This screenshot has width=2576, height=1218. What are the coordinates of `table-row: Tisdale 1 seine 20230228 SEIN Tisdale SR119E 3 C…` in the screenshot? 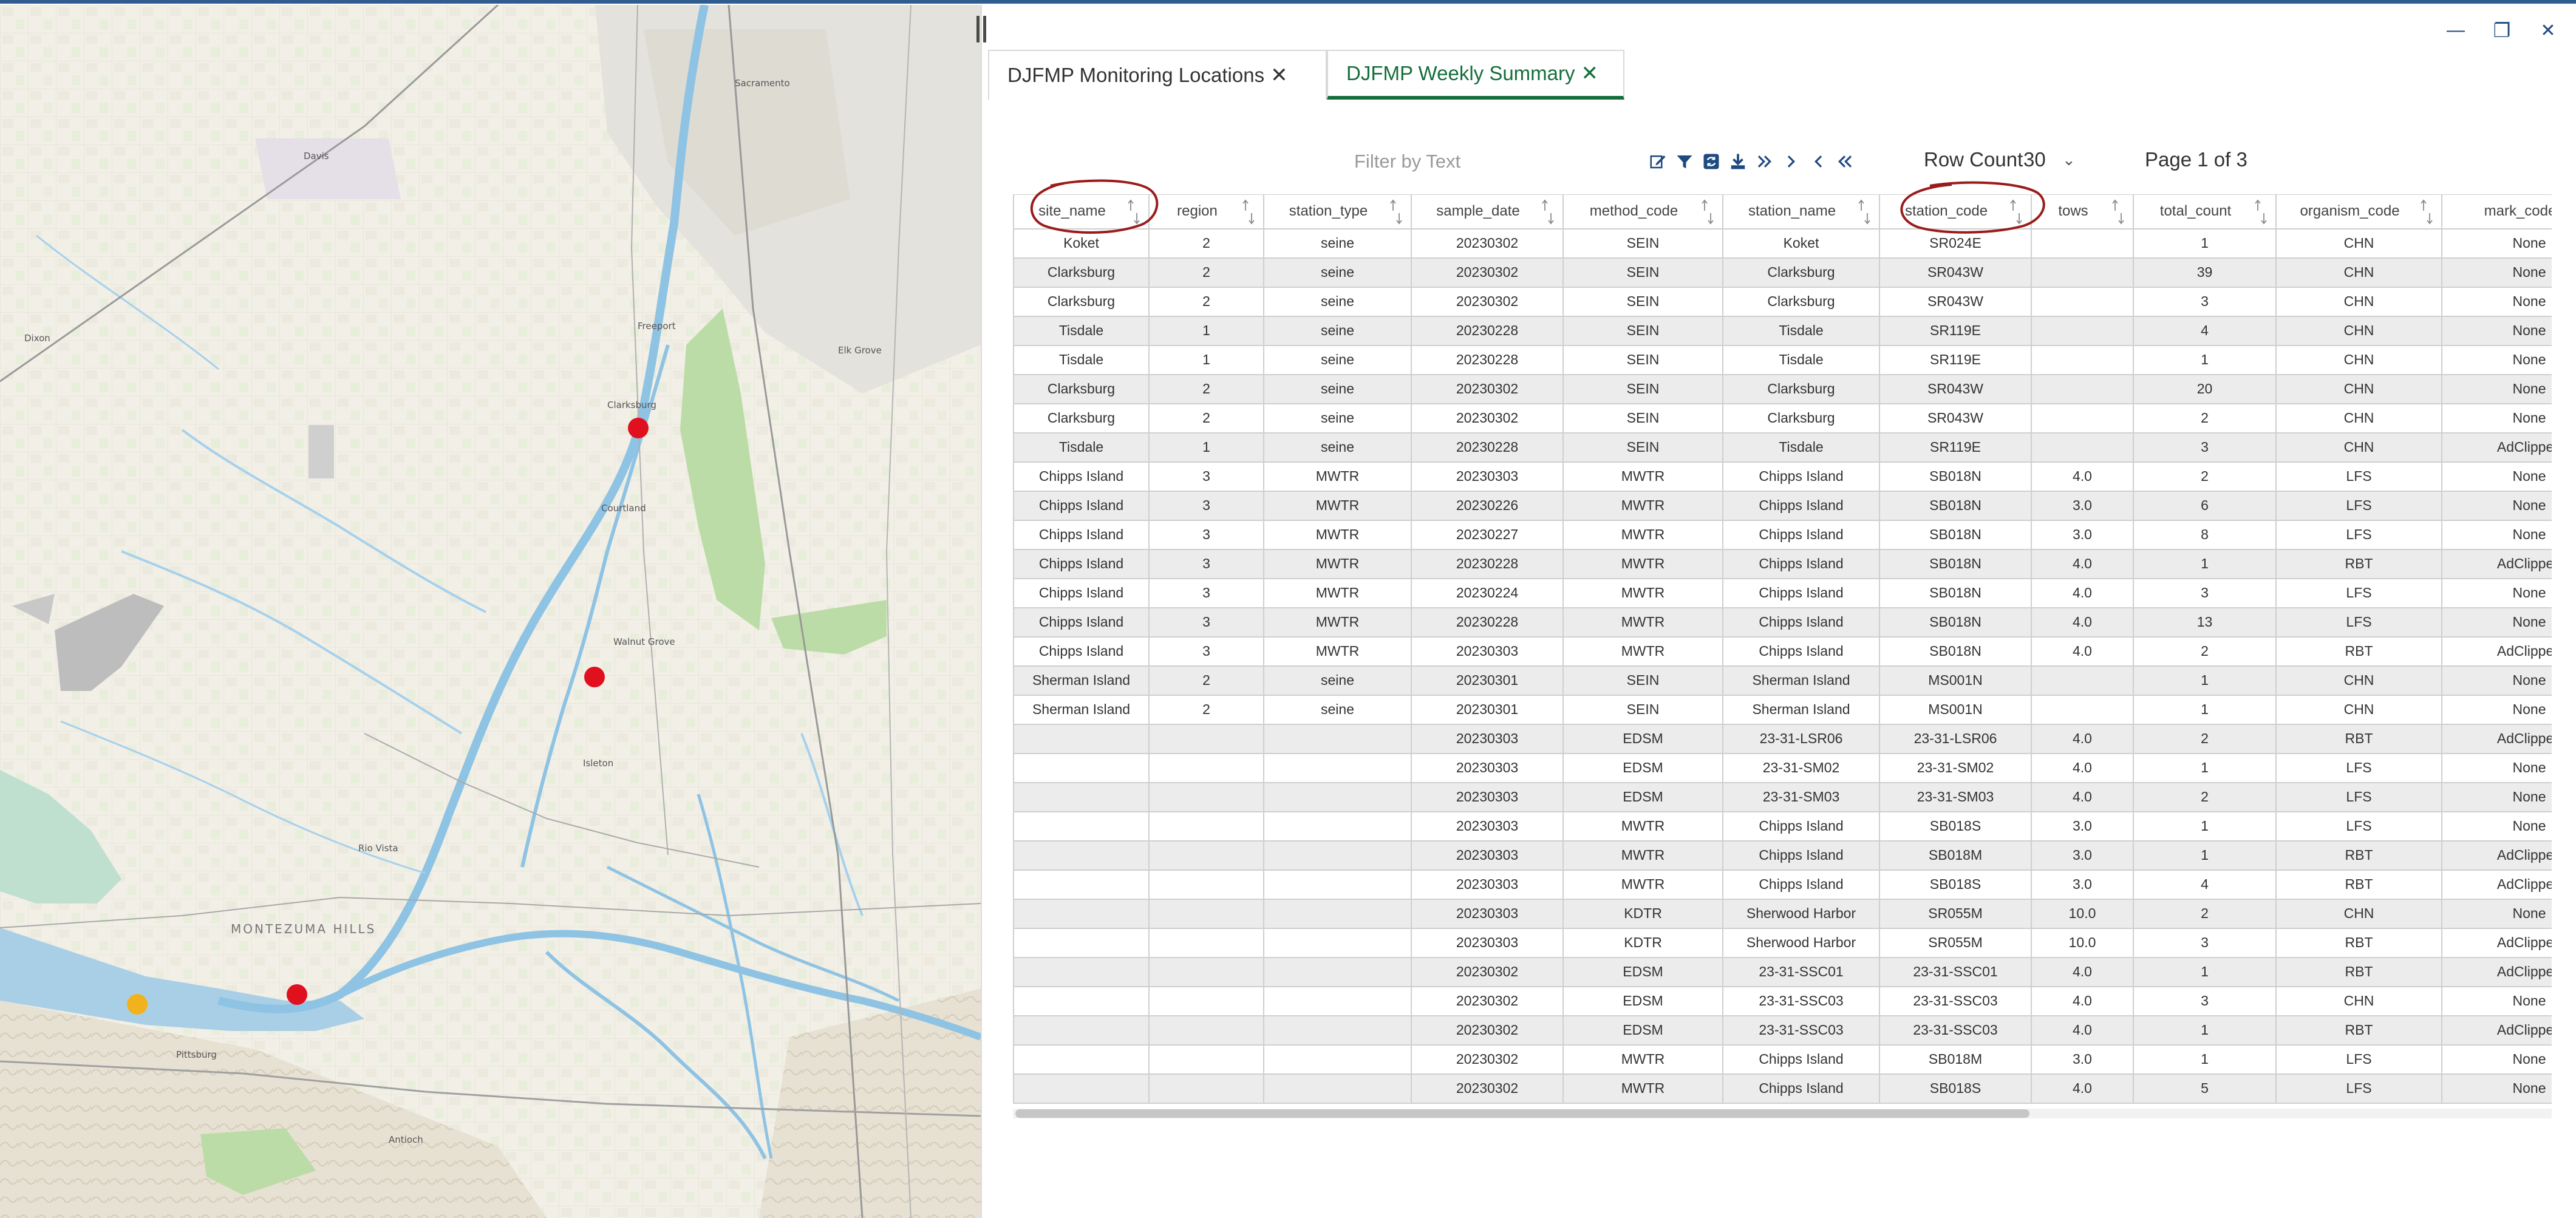 It's located at (1782, 447).